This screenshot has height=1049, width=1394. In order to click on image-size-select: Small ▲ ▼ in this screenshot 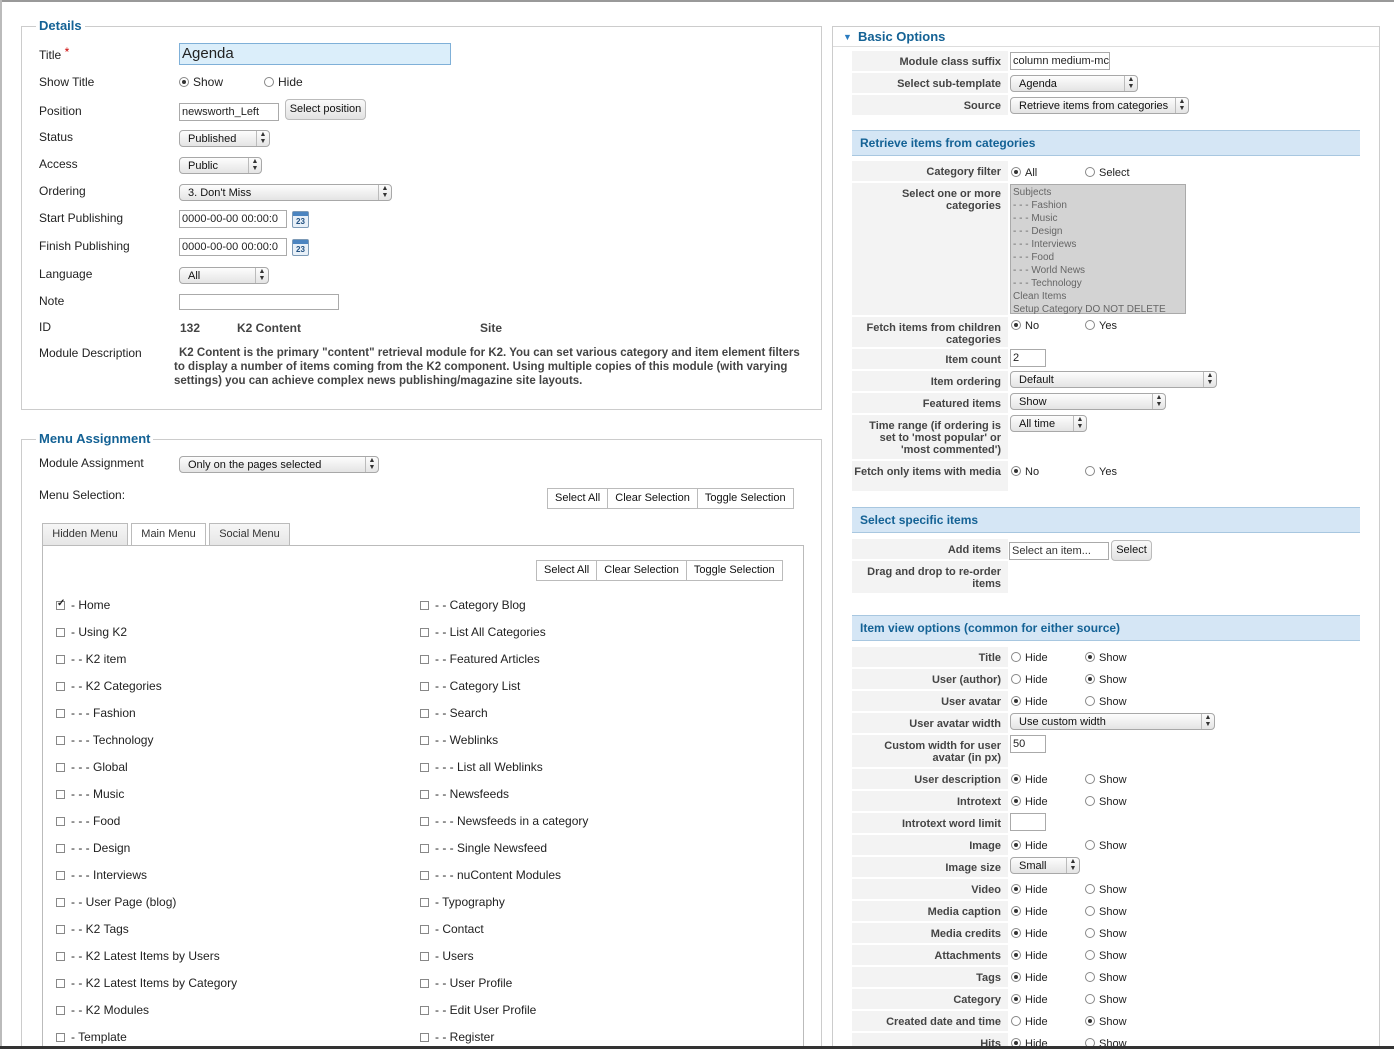, I will do `click(1045, 865)`.